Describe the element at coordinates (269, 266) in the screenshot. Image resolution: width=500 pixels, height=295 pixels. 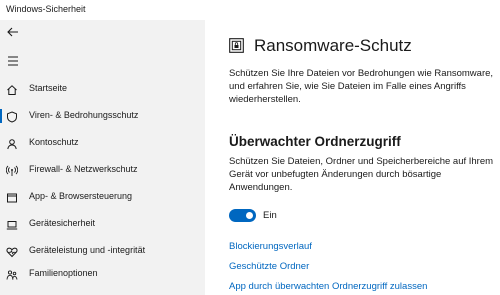
I see `link-geschuetzte-ordner: Geschützte Ordner` at that location.